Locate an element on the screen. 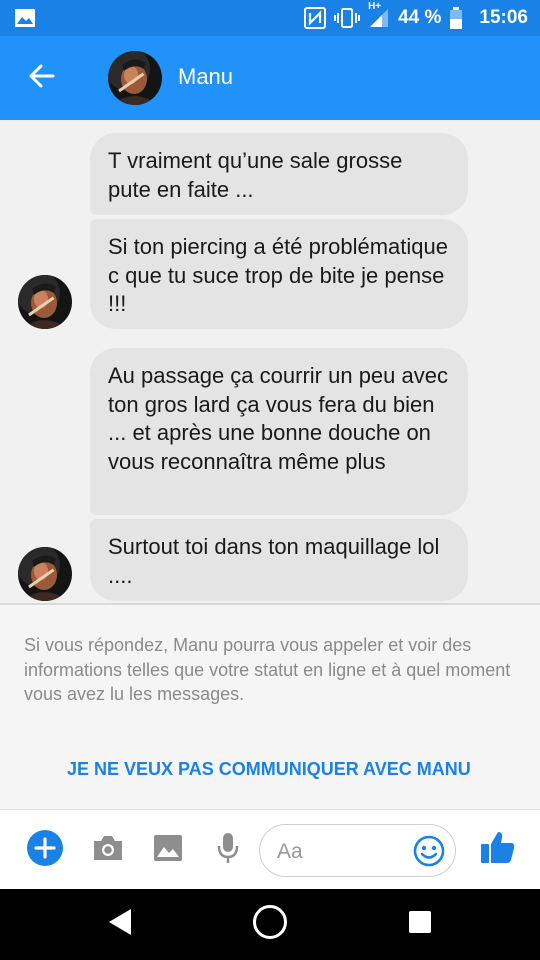 The image size is (540, 960). more-actions-button is located at coordinates (45, 850).